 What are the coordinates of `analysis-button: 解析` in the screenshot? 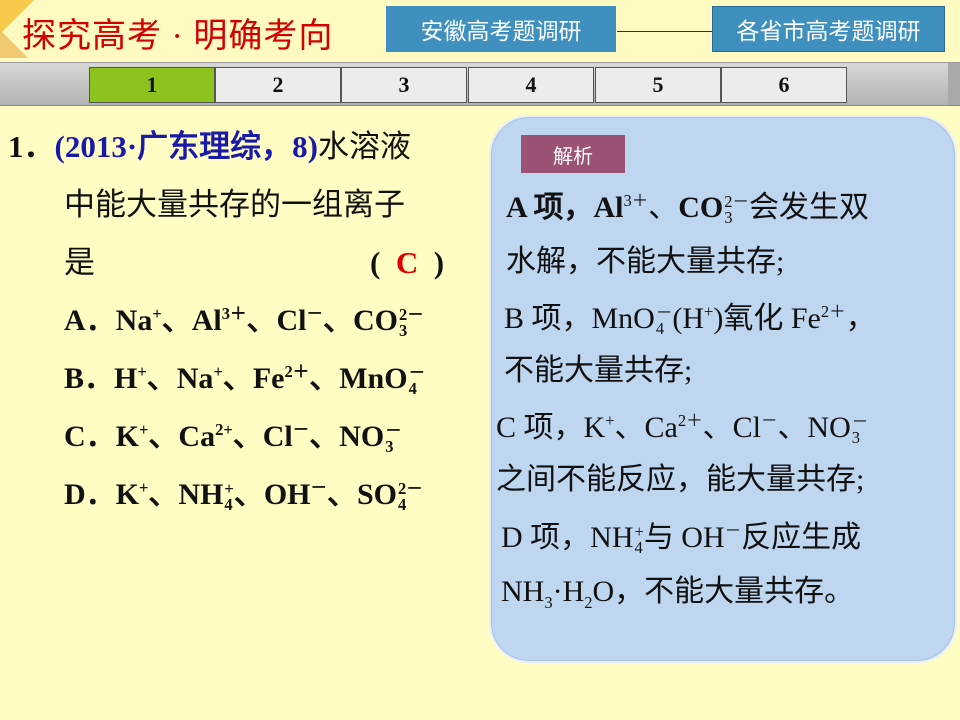 It's located at (573, 154).